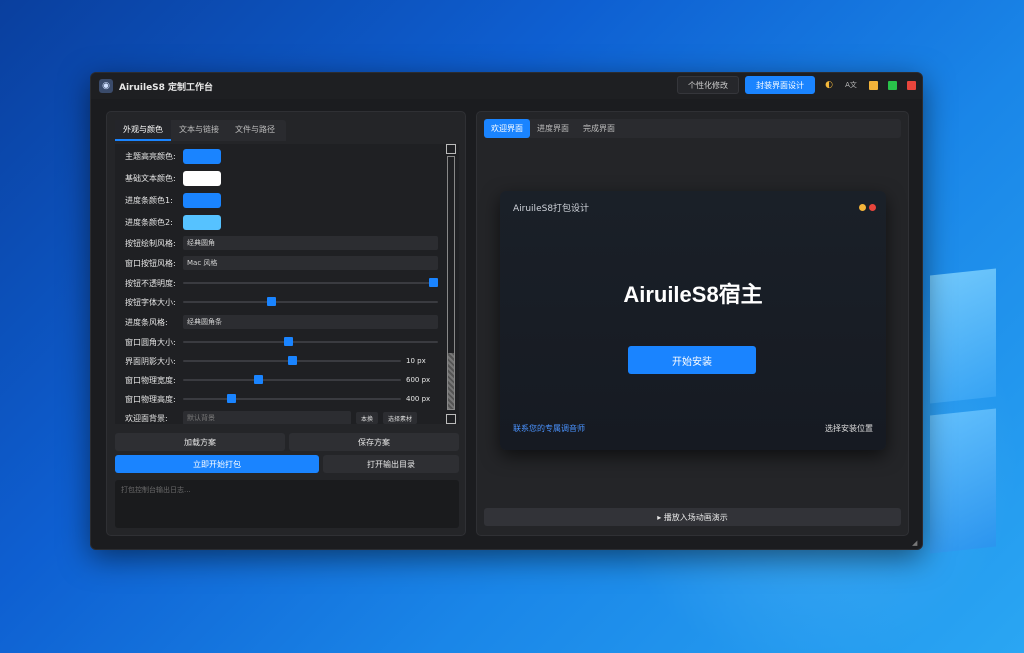 The height and width of the screenshot is (653, 1024). What do you see at coordinates (146, 418) in the screenshot?
I see `field-label: 欢迎面背景:` at bounding box center [146, 418].